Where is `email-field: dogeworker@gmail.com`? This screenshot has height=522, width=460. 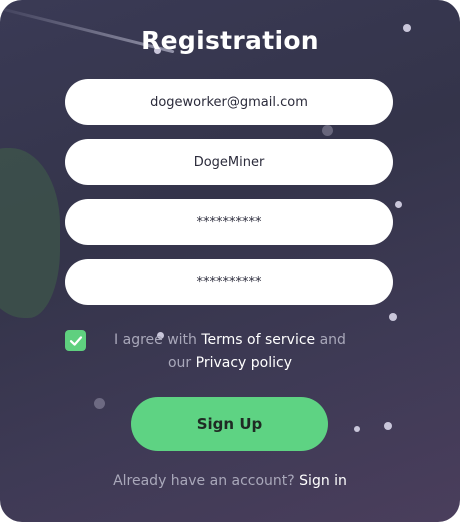 email-field: dogeworker@gmail.com is located at coordinates (229, 102).